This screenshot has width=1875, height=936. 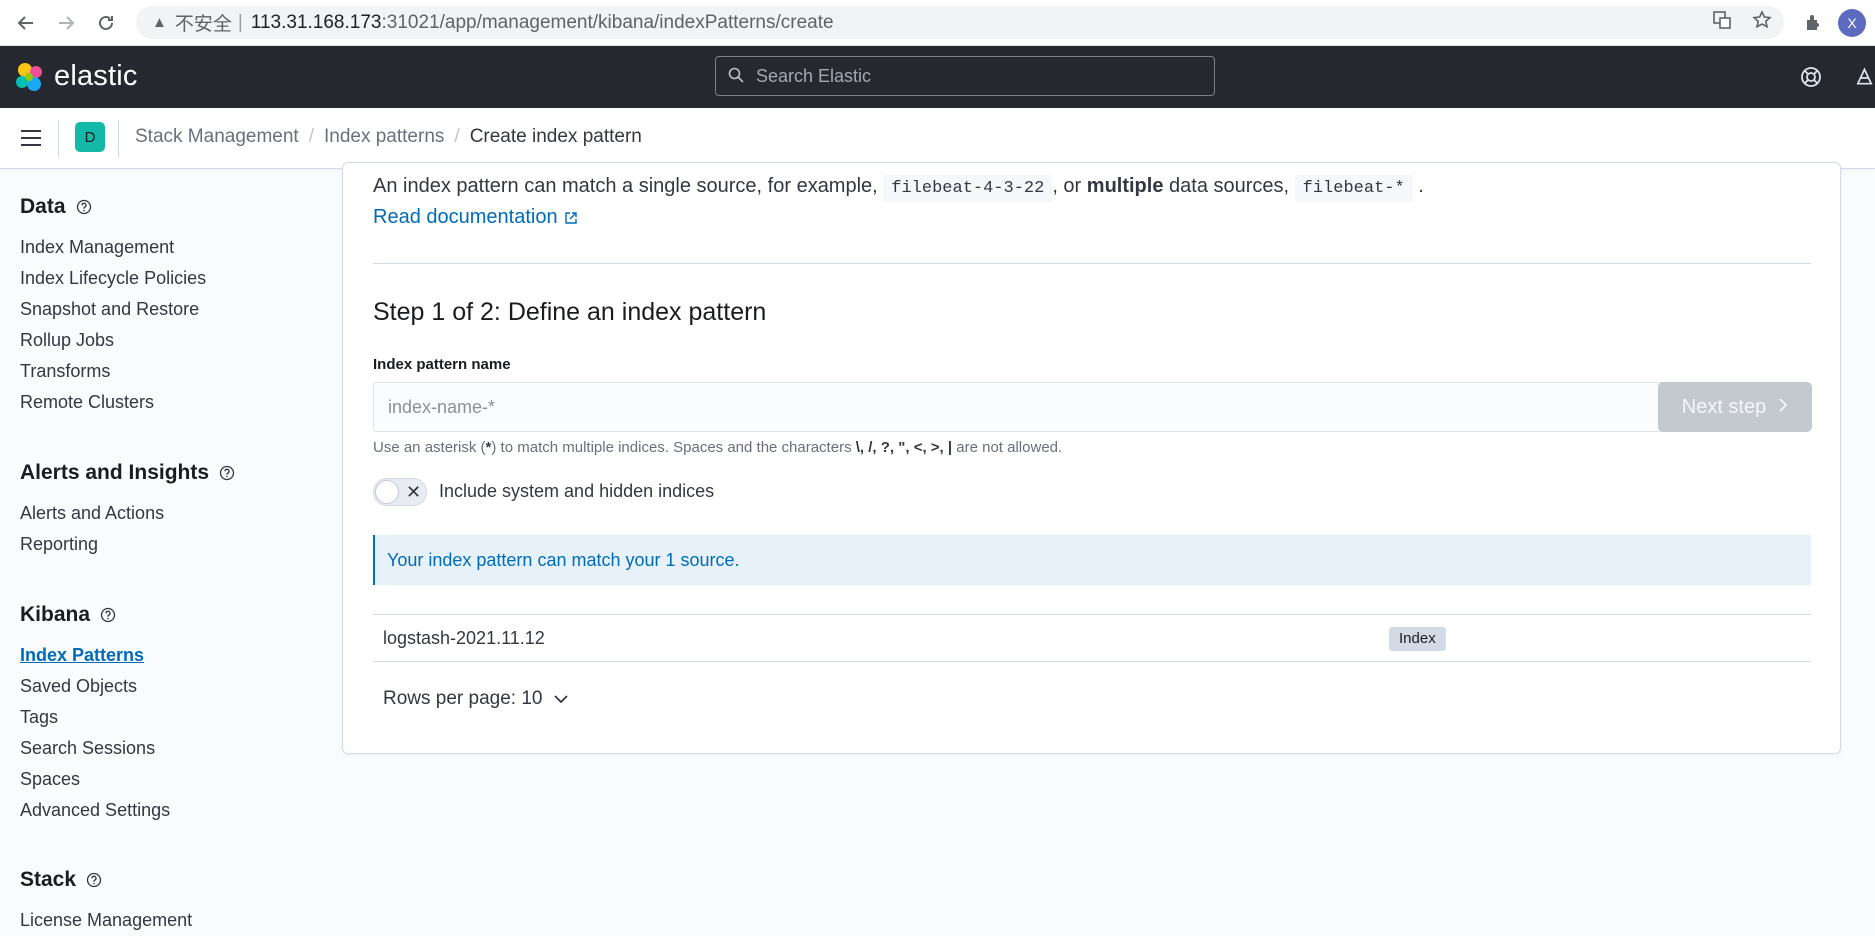 What do you see at coordinates (96, 76) in the screenshot?
I see `brand-name: elastic` at bounding box center [96, 76].